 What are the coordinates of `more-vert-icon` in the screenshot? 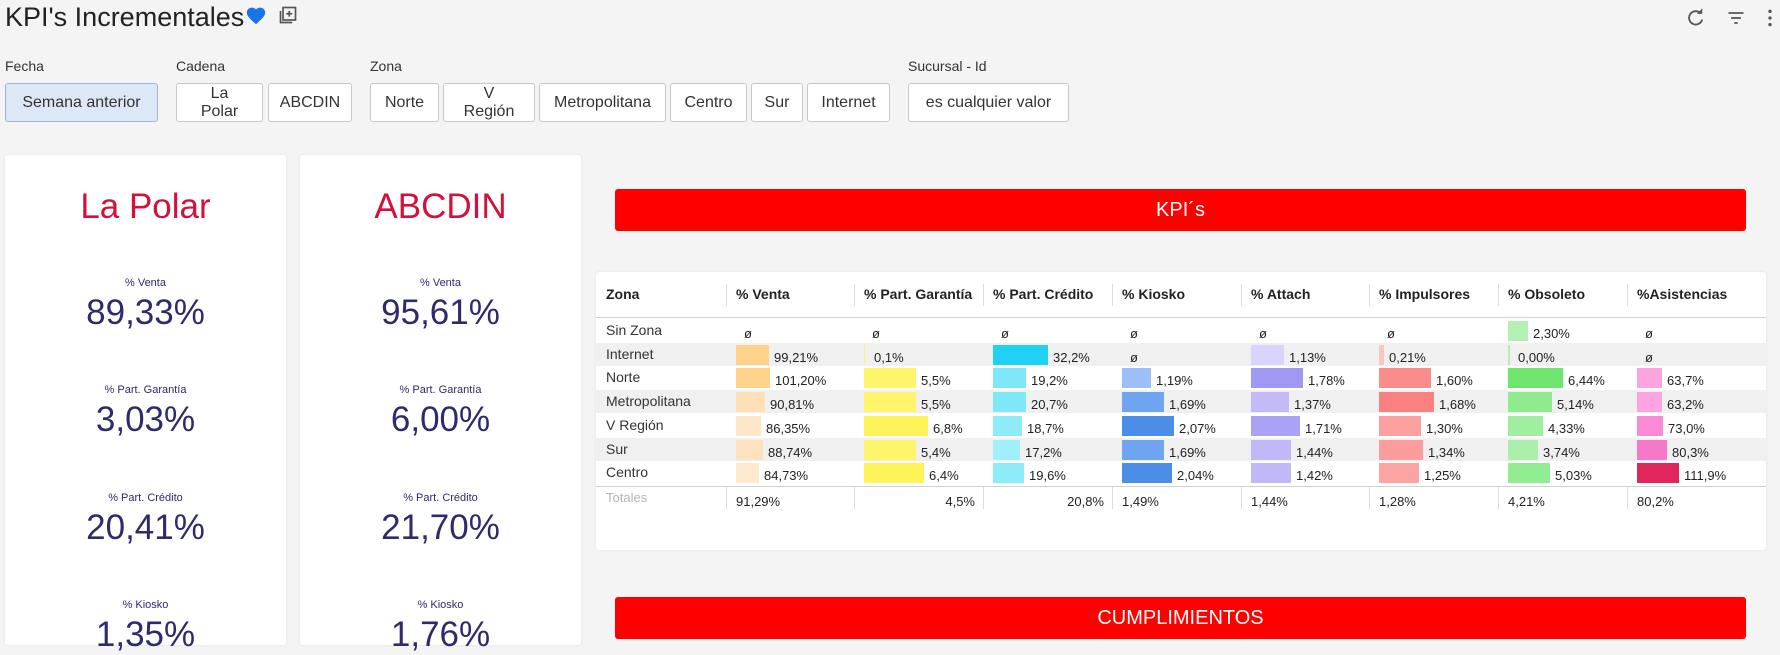 It's located at (1770, 18).